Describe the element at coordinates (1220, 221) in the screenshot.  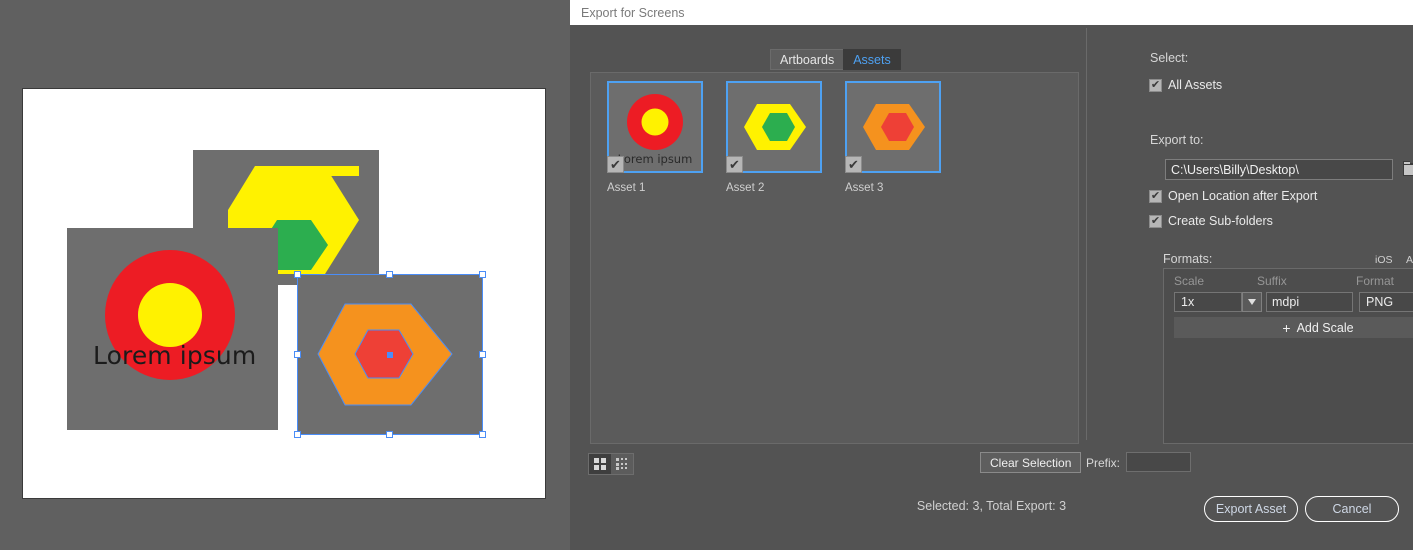
I see `create-subfolders-label: Create Sub-folders` at that location.